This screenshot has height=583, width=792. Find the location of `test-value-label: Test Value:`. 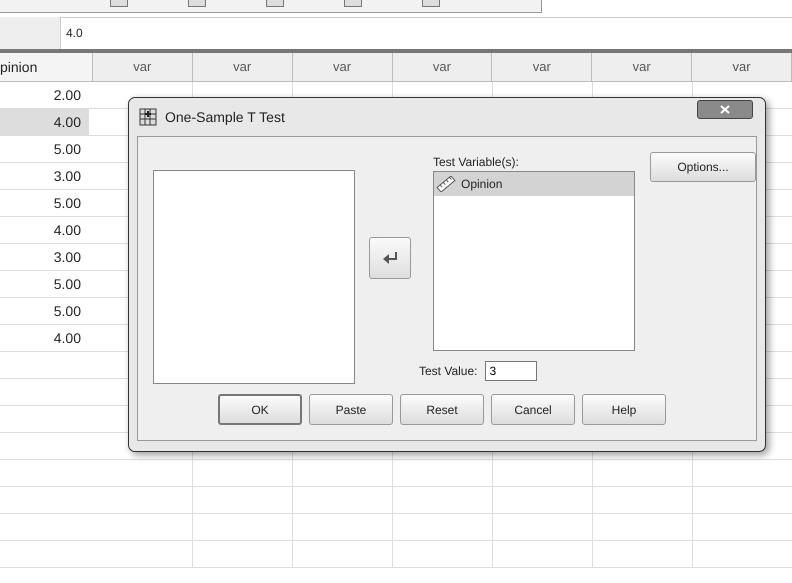

test-value-label: Test Value: is located at coordinates (448, 371).